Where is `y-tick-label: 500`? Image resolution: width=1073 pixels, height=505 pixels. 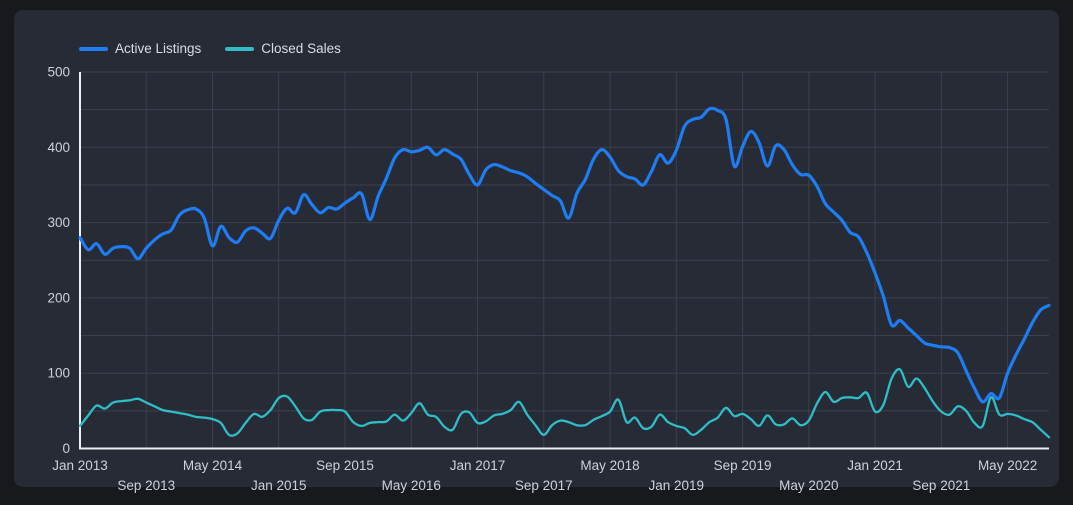
y-tick-label: 500 is located at coordinates (58, 72).